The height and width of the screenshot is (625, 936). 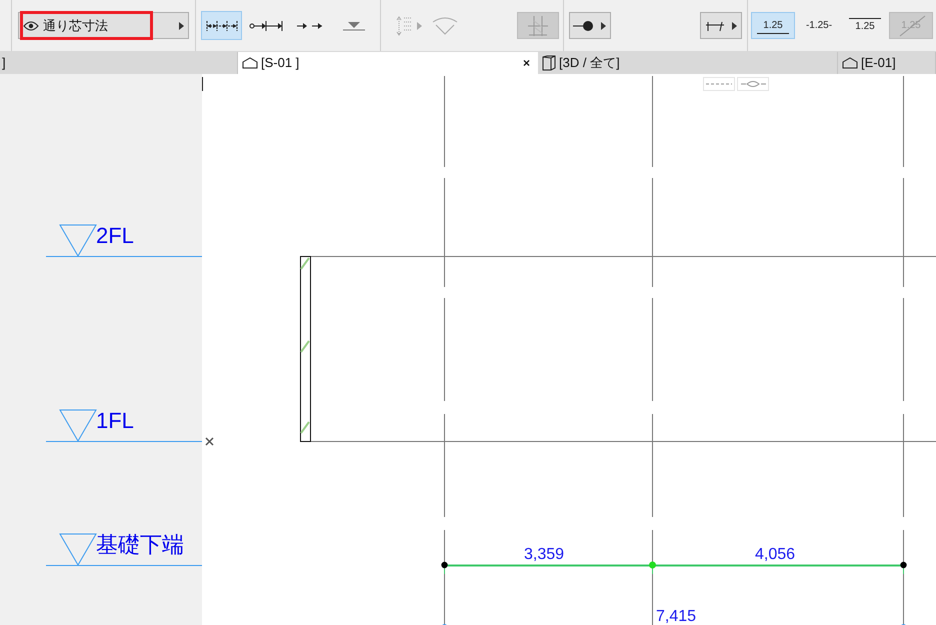 I want to click on tab-label: [3D / 全て], so click(x=589, y=63).